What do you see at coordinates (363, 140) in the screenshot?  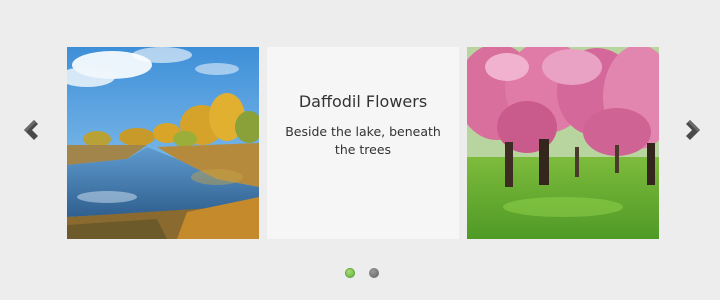 I see `caption-text: Beside the lake, beneath the trees` at bounding box center [363, 140].